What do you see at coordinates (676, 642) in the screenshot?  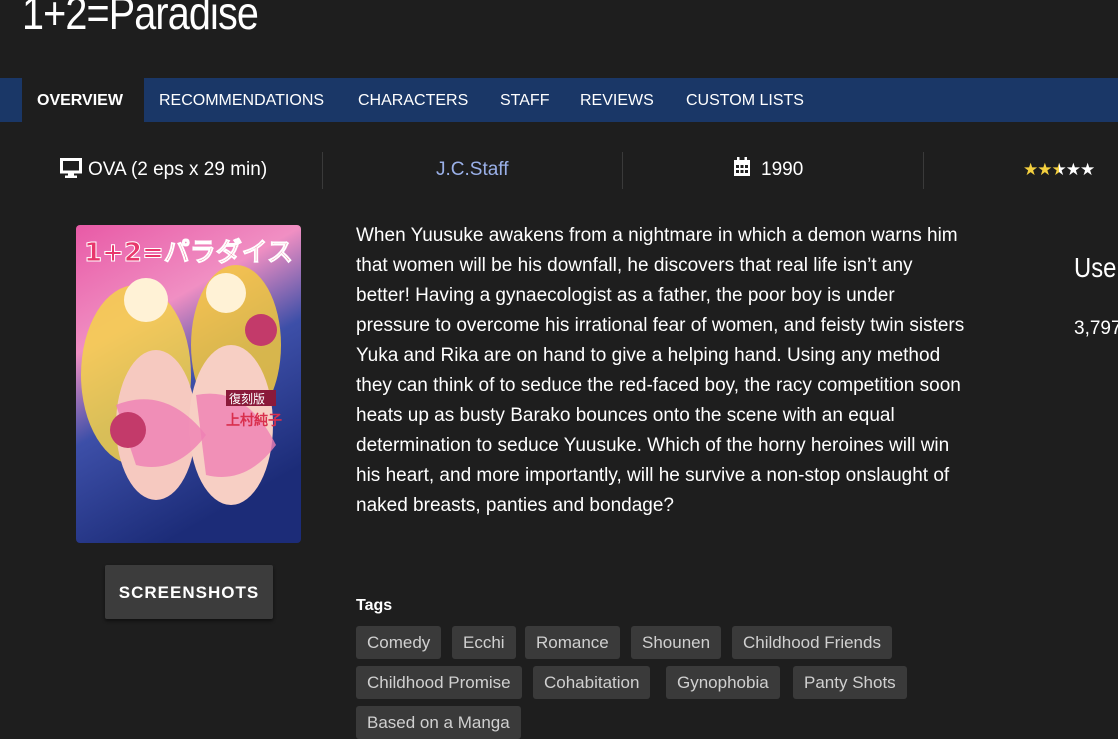 I see `tag-shounen: Shounen` at bounding box center [676, 642].